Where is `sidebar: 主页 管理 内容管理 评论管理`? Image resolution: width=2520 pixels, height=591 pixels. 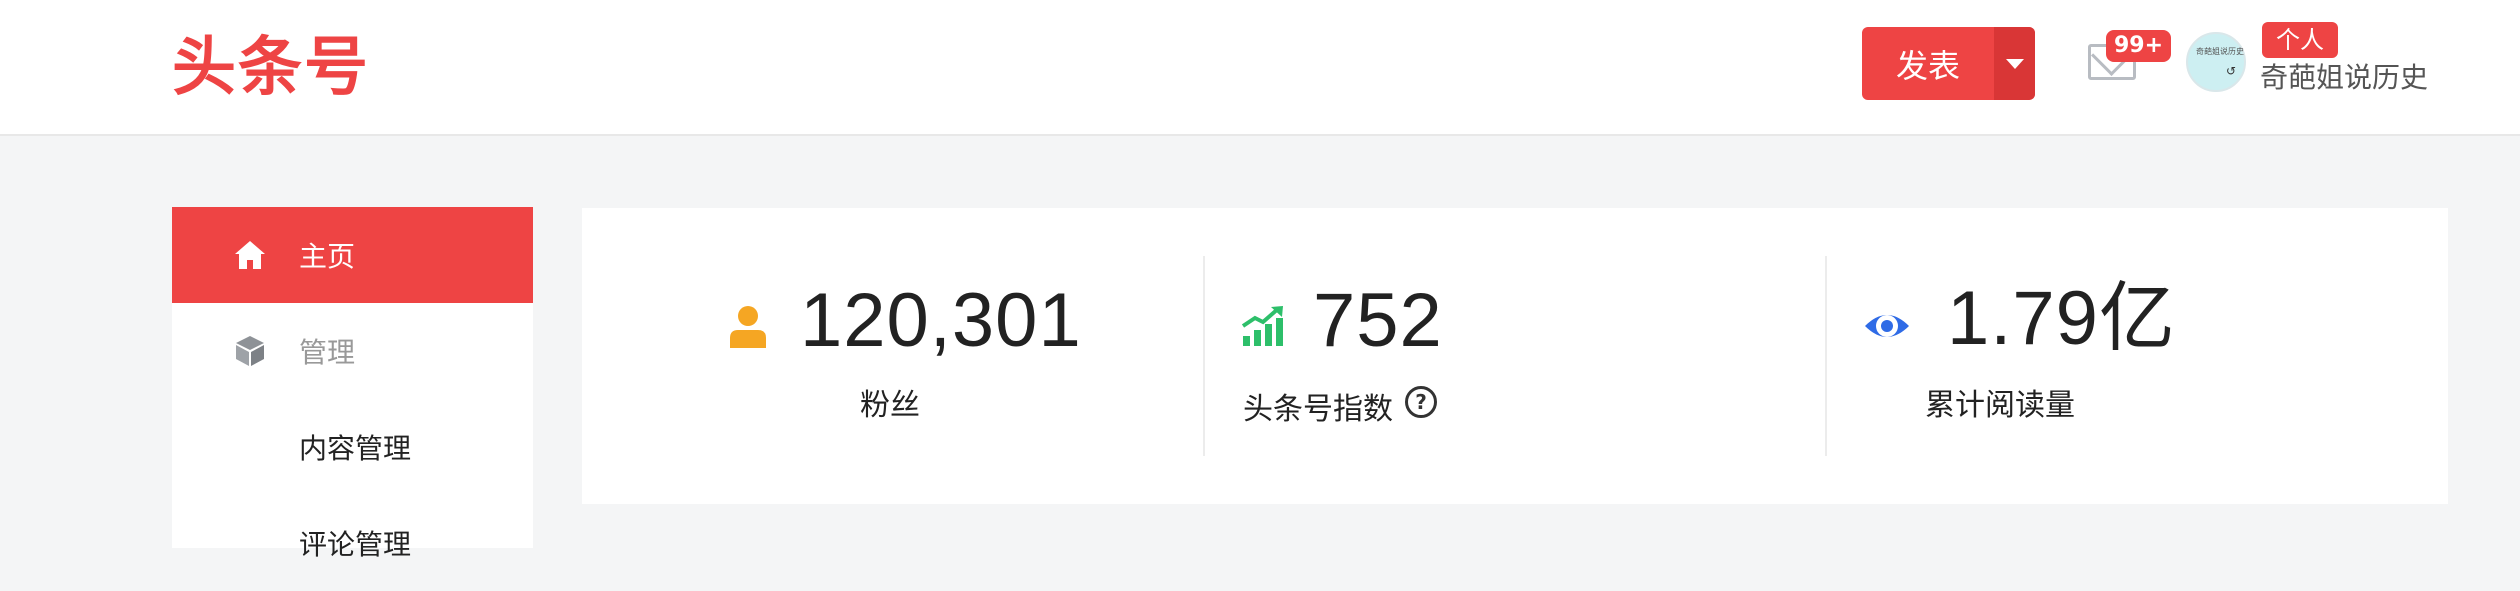 sidebar: 主页 管理 内容管理 评论管理 is located at coordinates (352, 384).